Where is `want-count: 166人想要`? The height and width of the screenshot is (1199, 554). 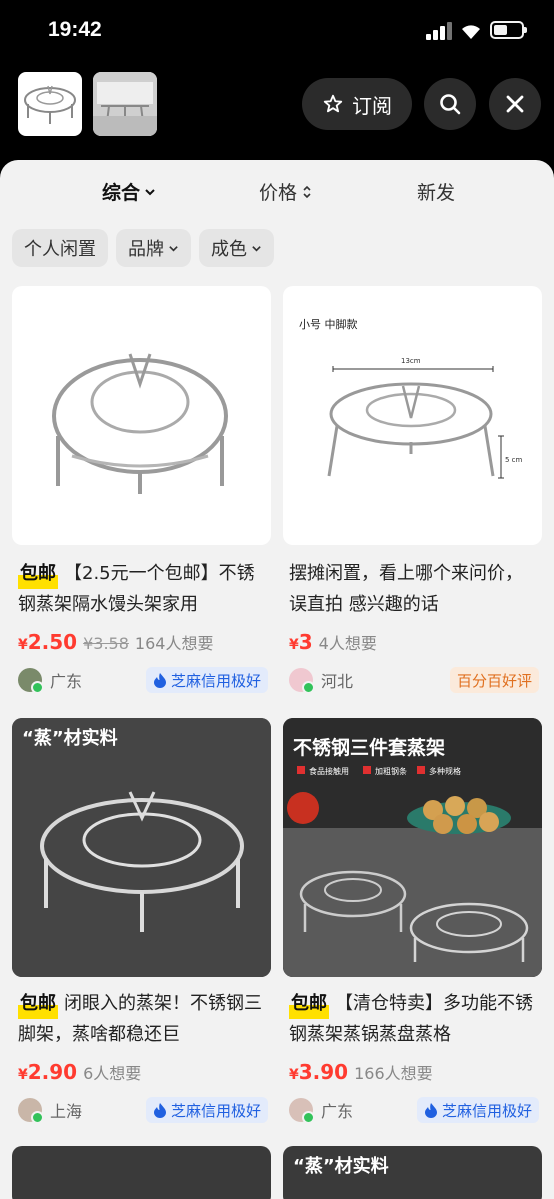
want-count: 166人想要 is located at coordinates (393, 1073).